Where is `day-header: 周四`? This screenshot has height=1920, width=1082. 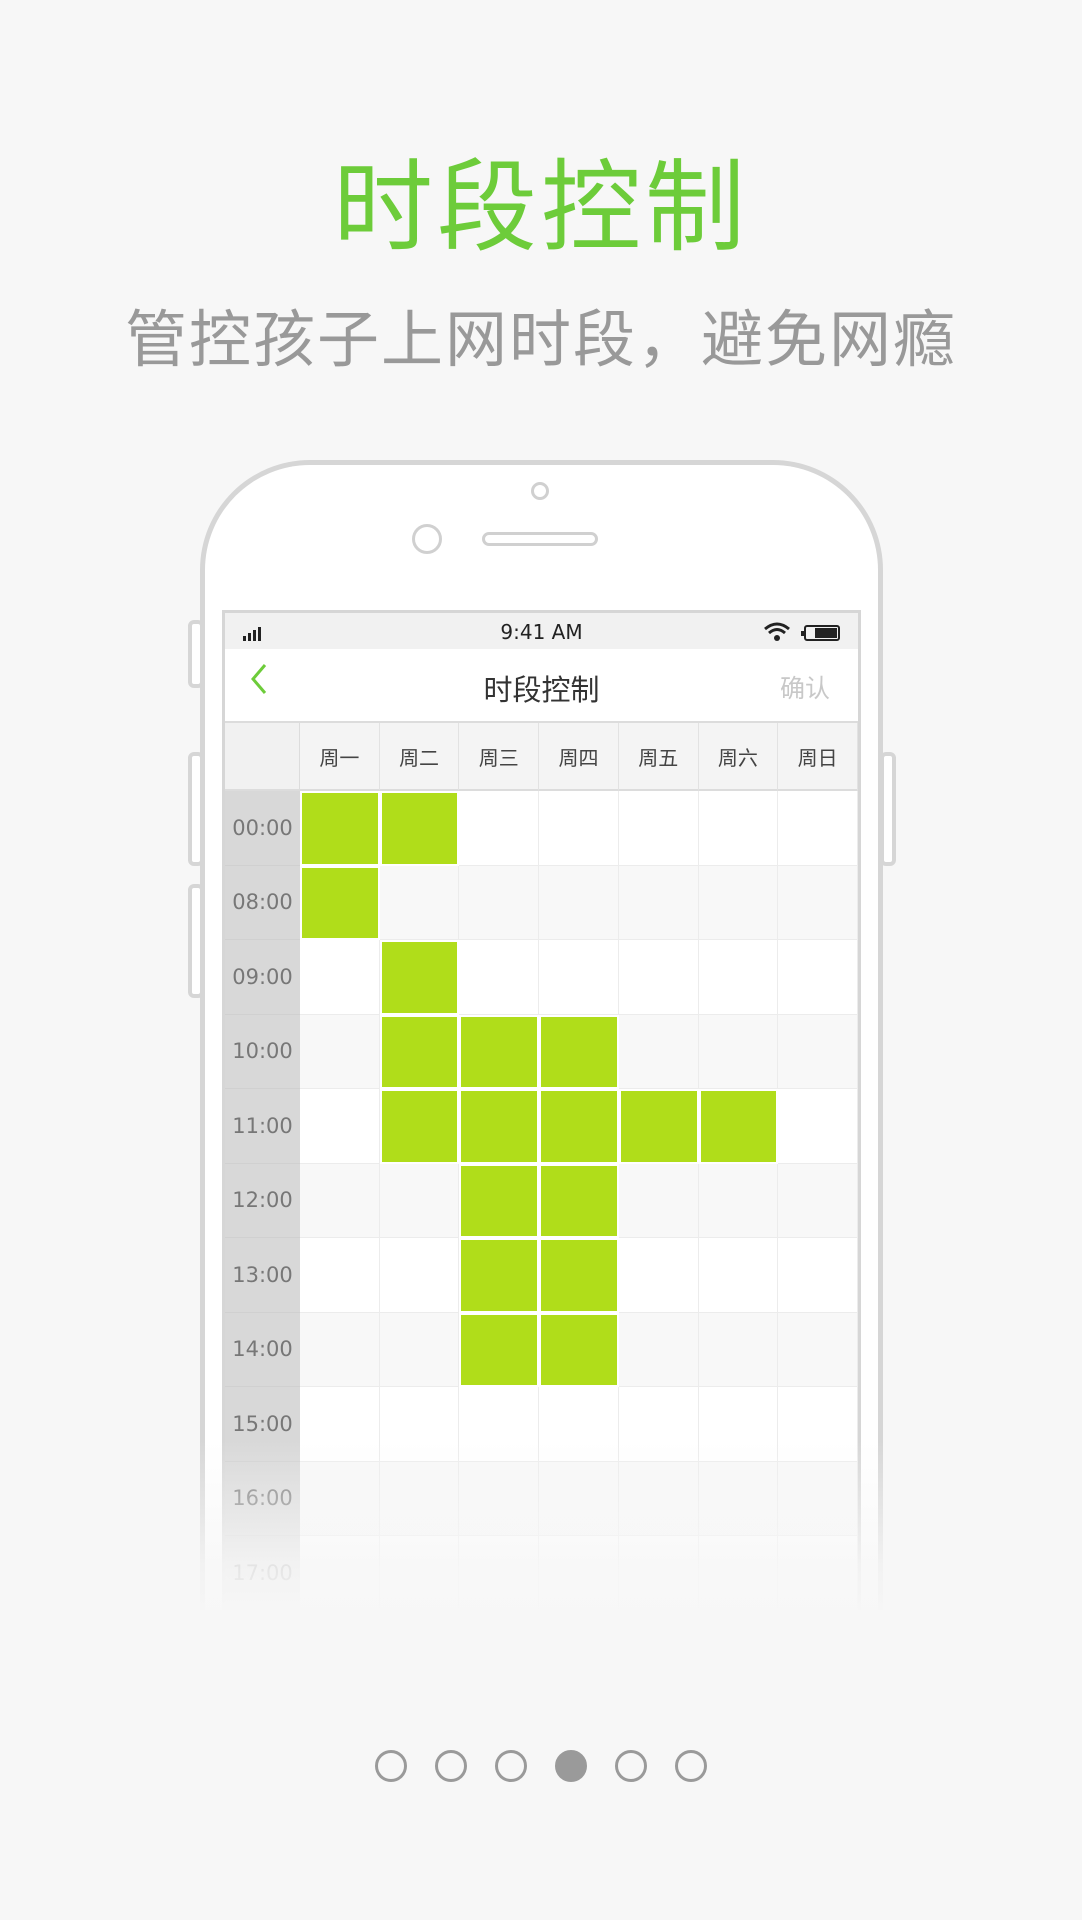 day-header: 周四 is located at coordinates (579, 757).